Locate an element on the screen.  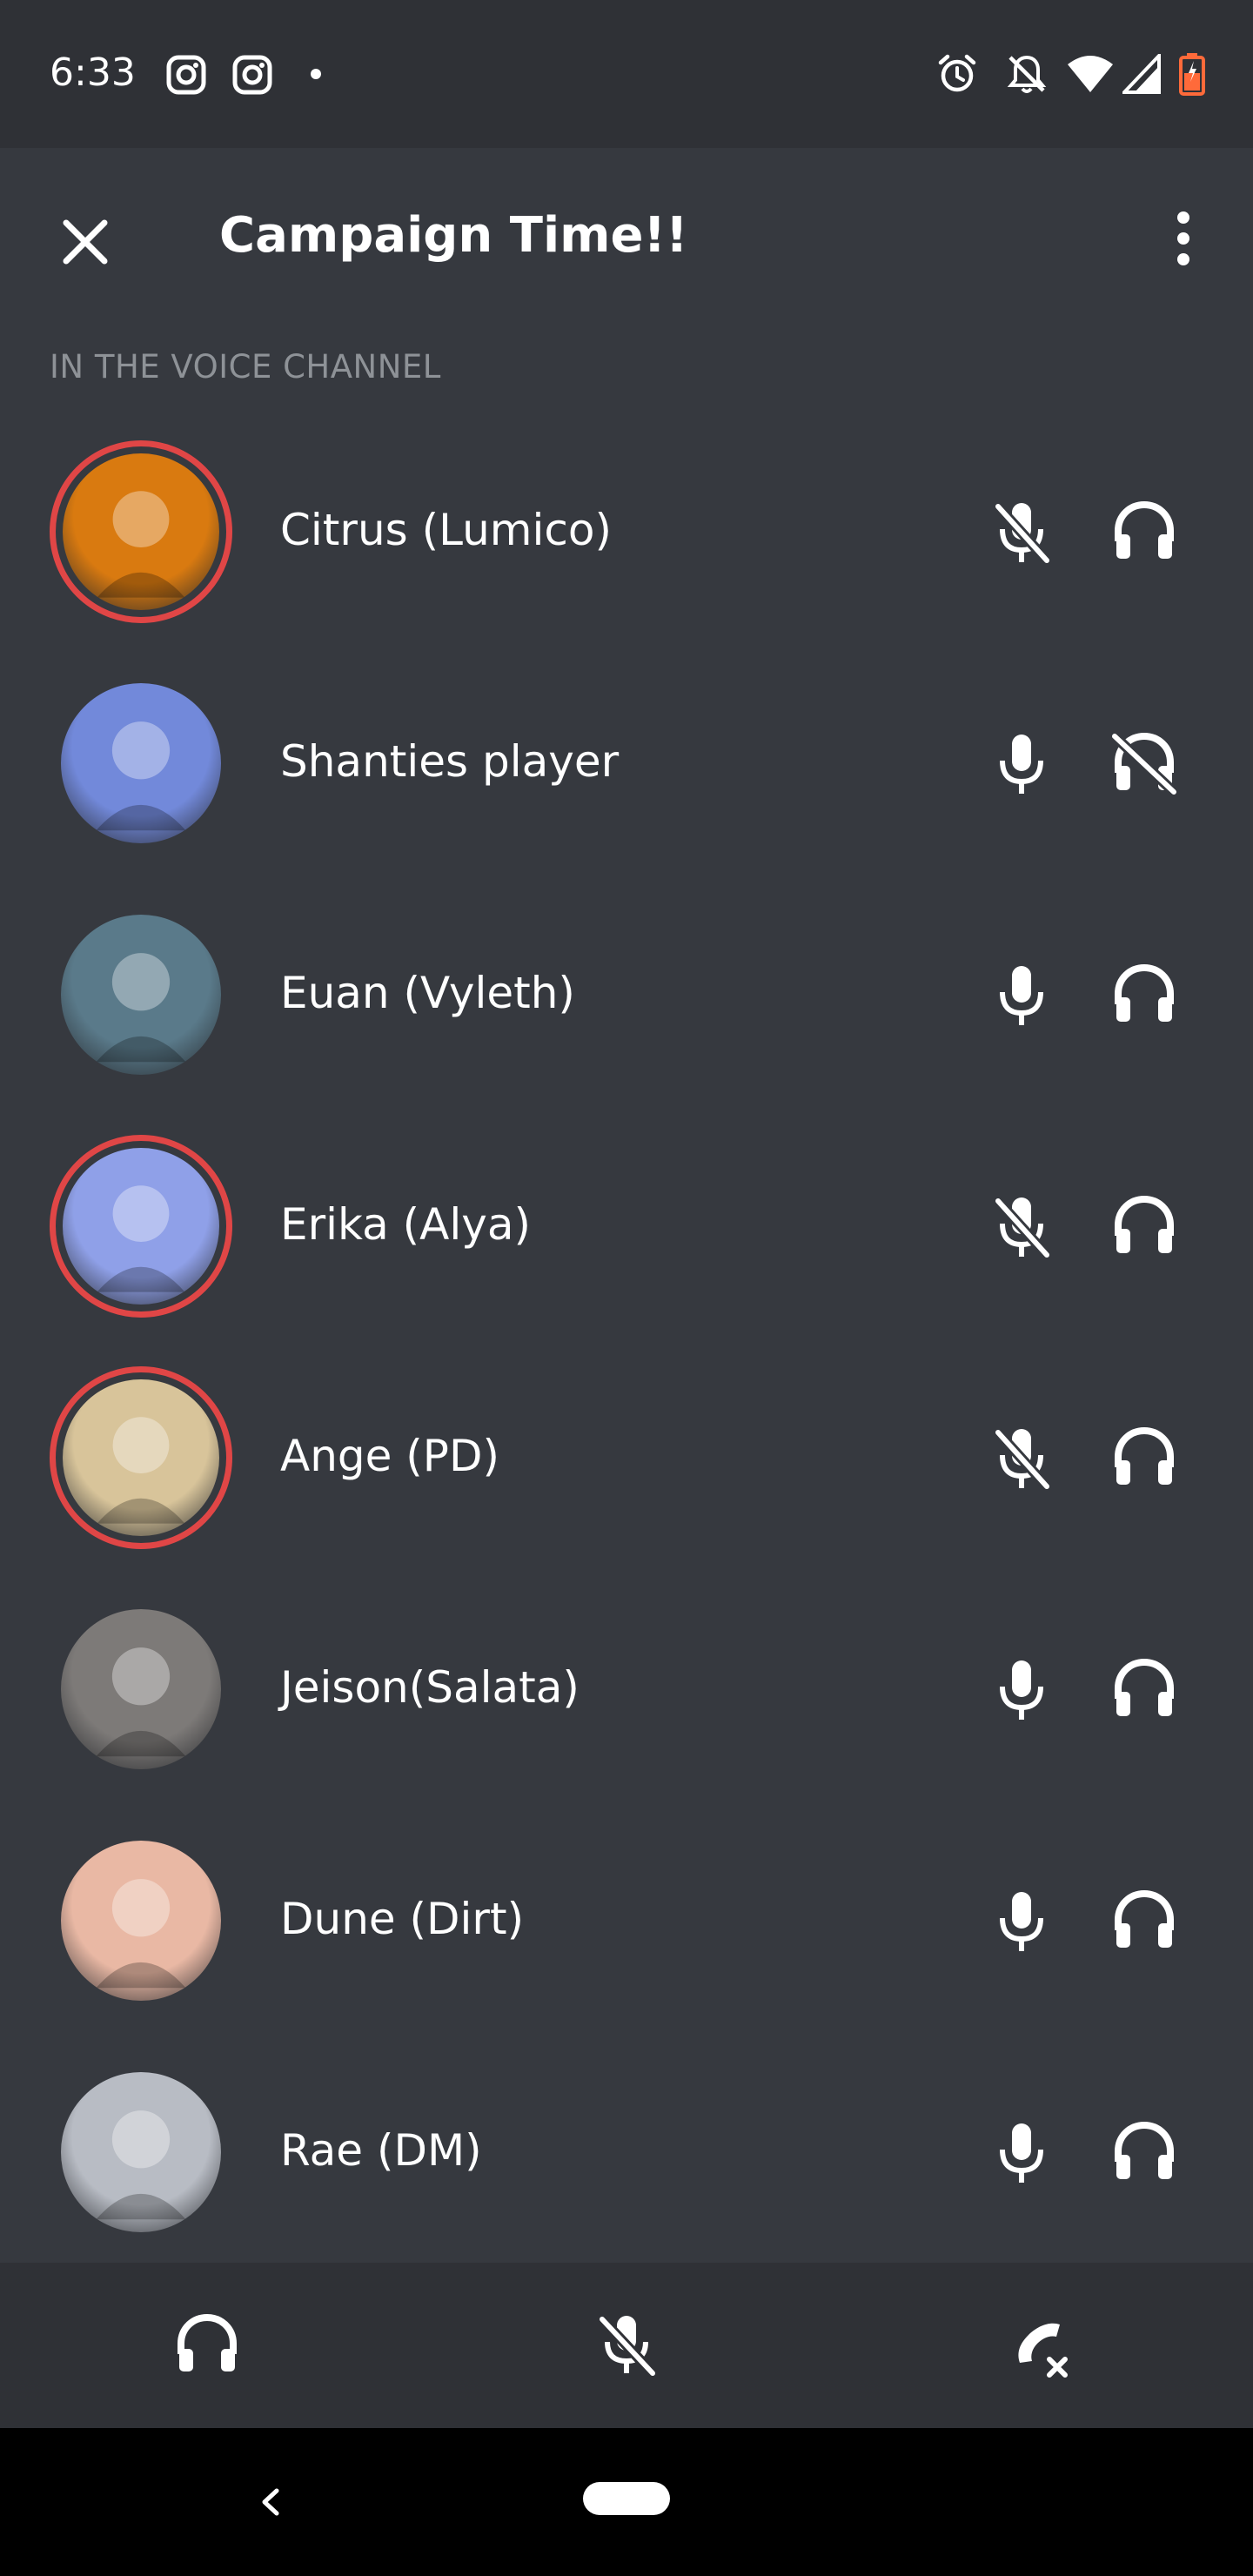
disconnect-call-icon is located at coordinates (1043, 2350).